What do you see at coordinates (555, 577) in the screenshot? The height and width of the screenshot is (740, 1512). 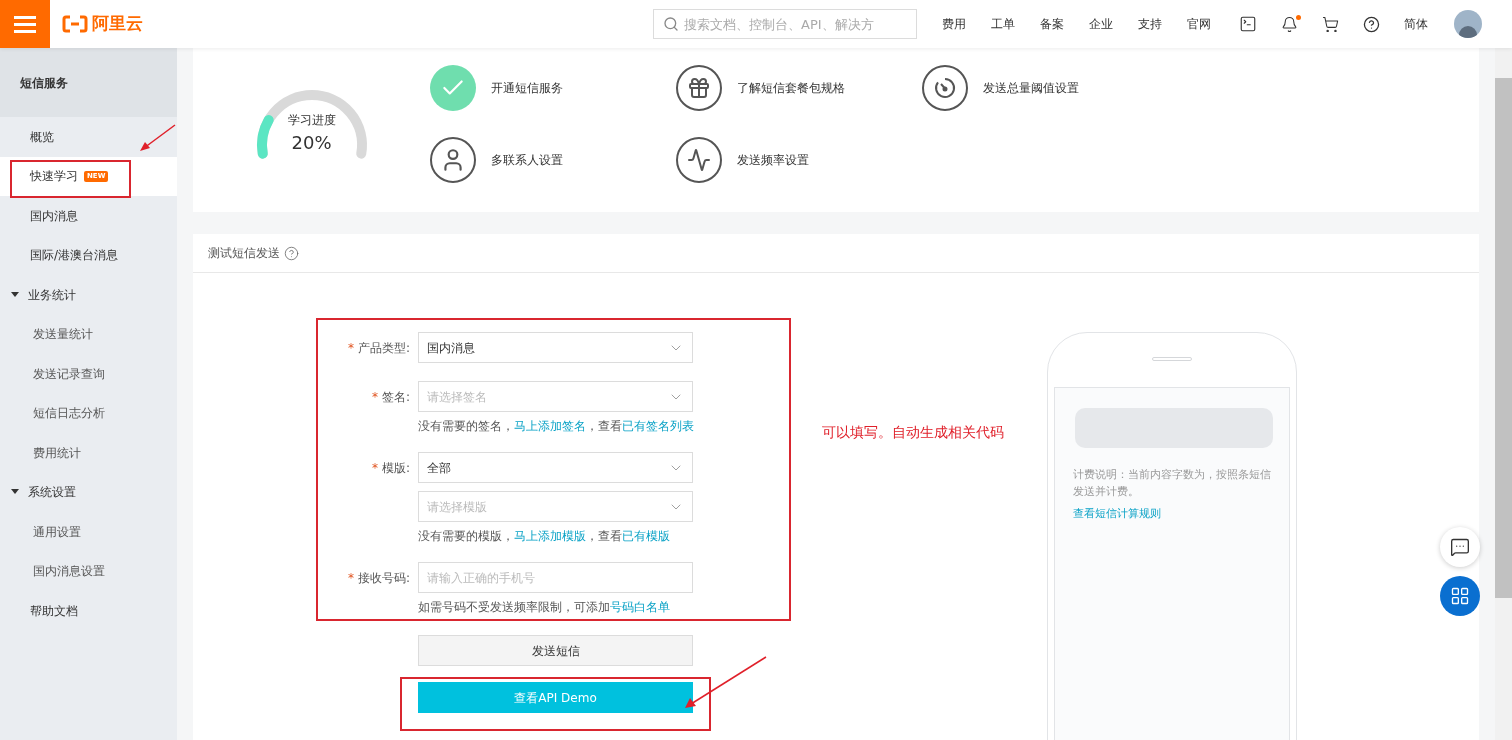 I see `phone-number-field: 请输入正确的手机号` at bounding box center [555, 577].